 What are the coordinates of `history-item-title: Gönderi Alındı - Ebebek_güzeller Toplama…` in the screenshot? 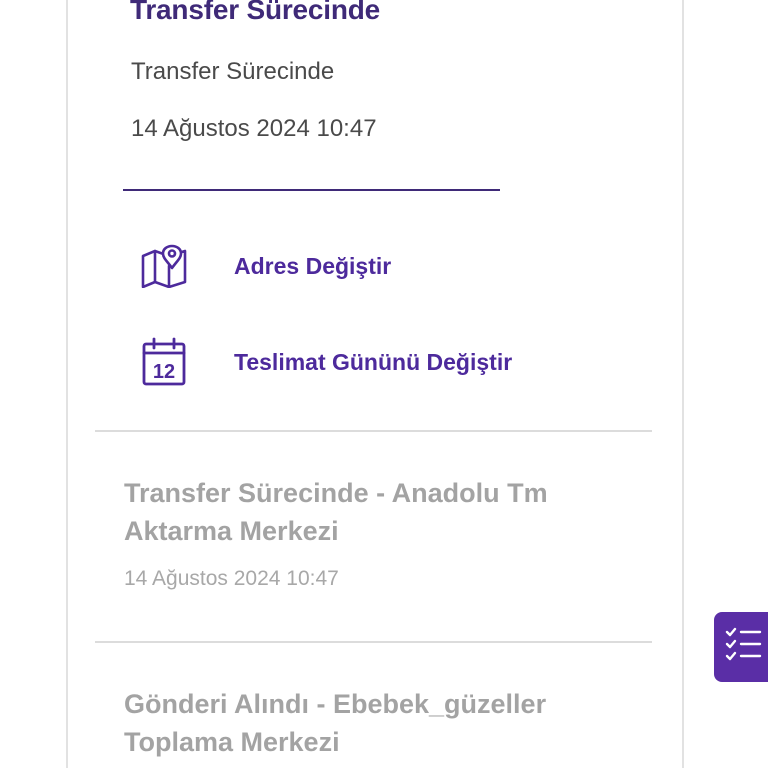 It's located at (335, 723).